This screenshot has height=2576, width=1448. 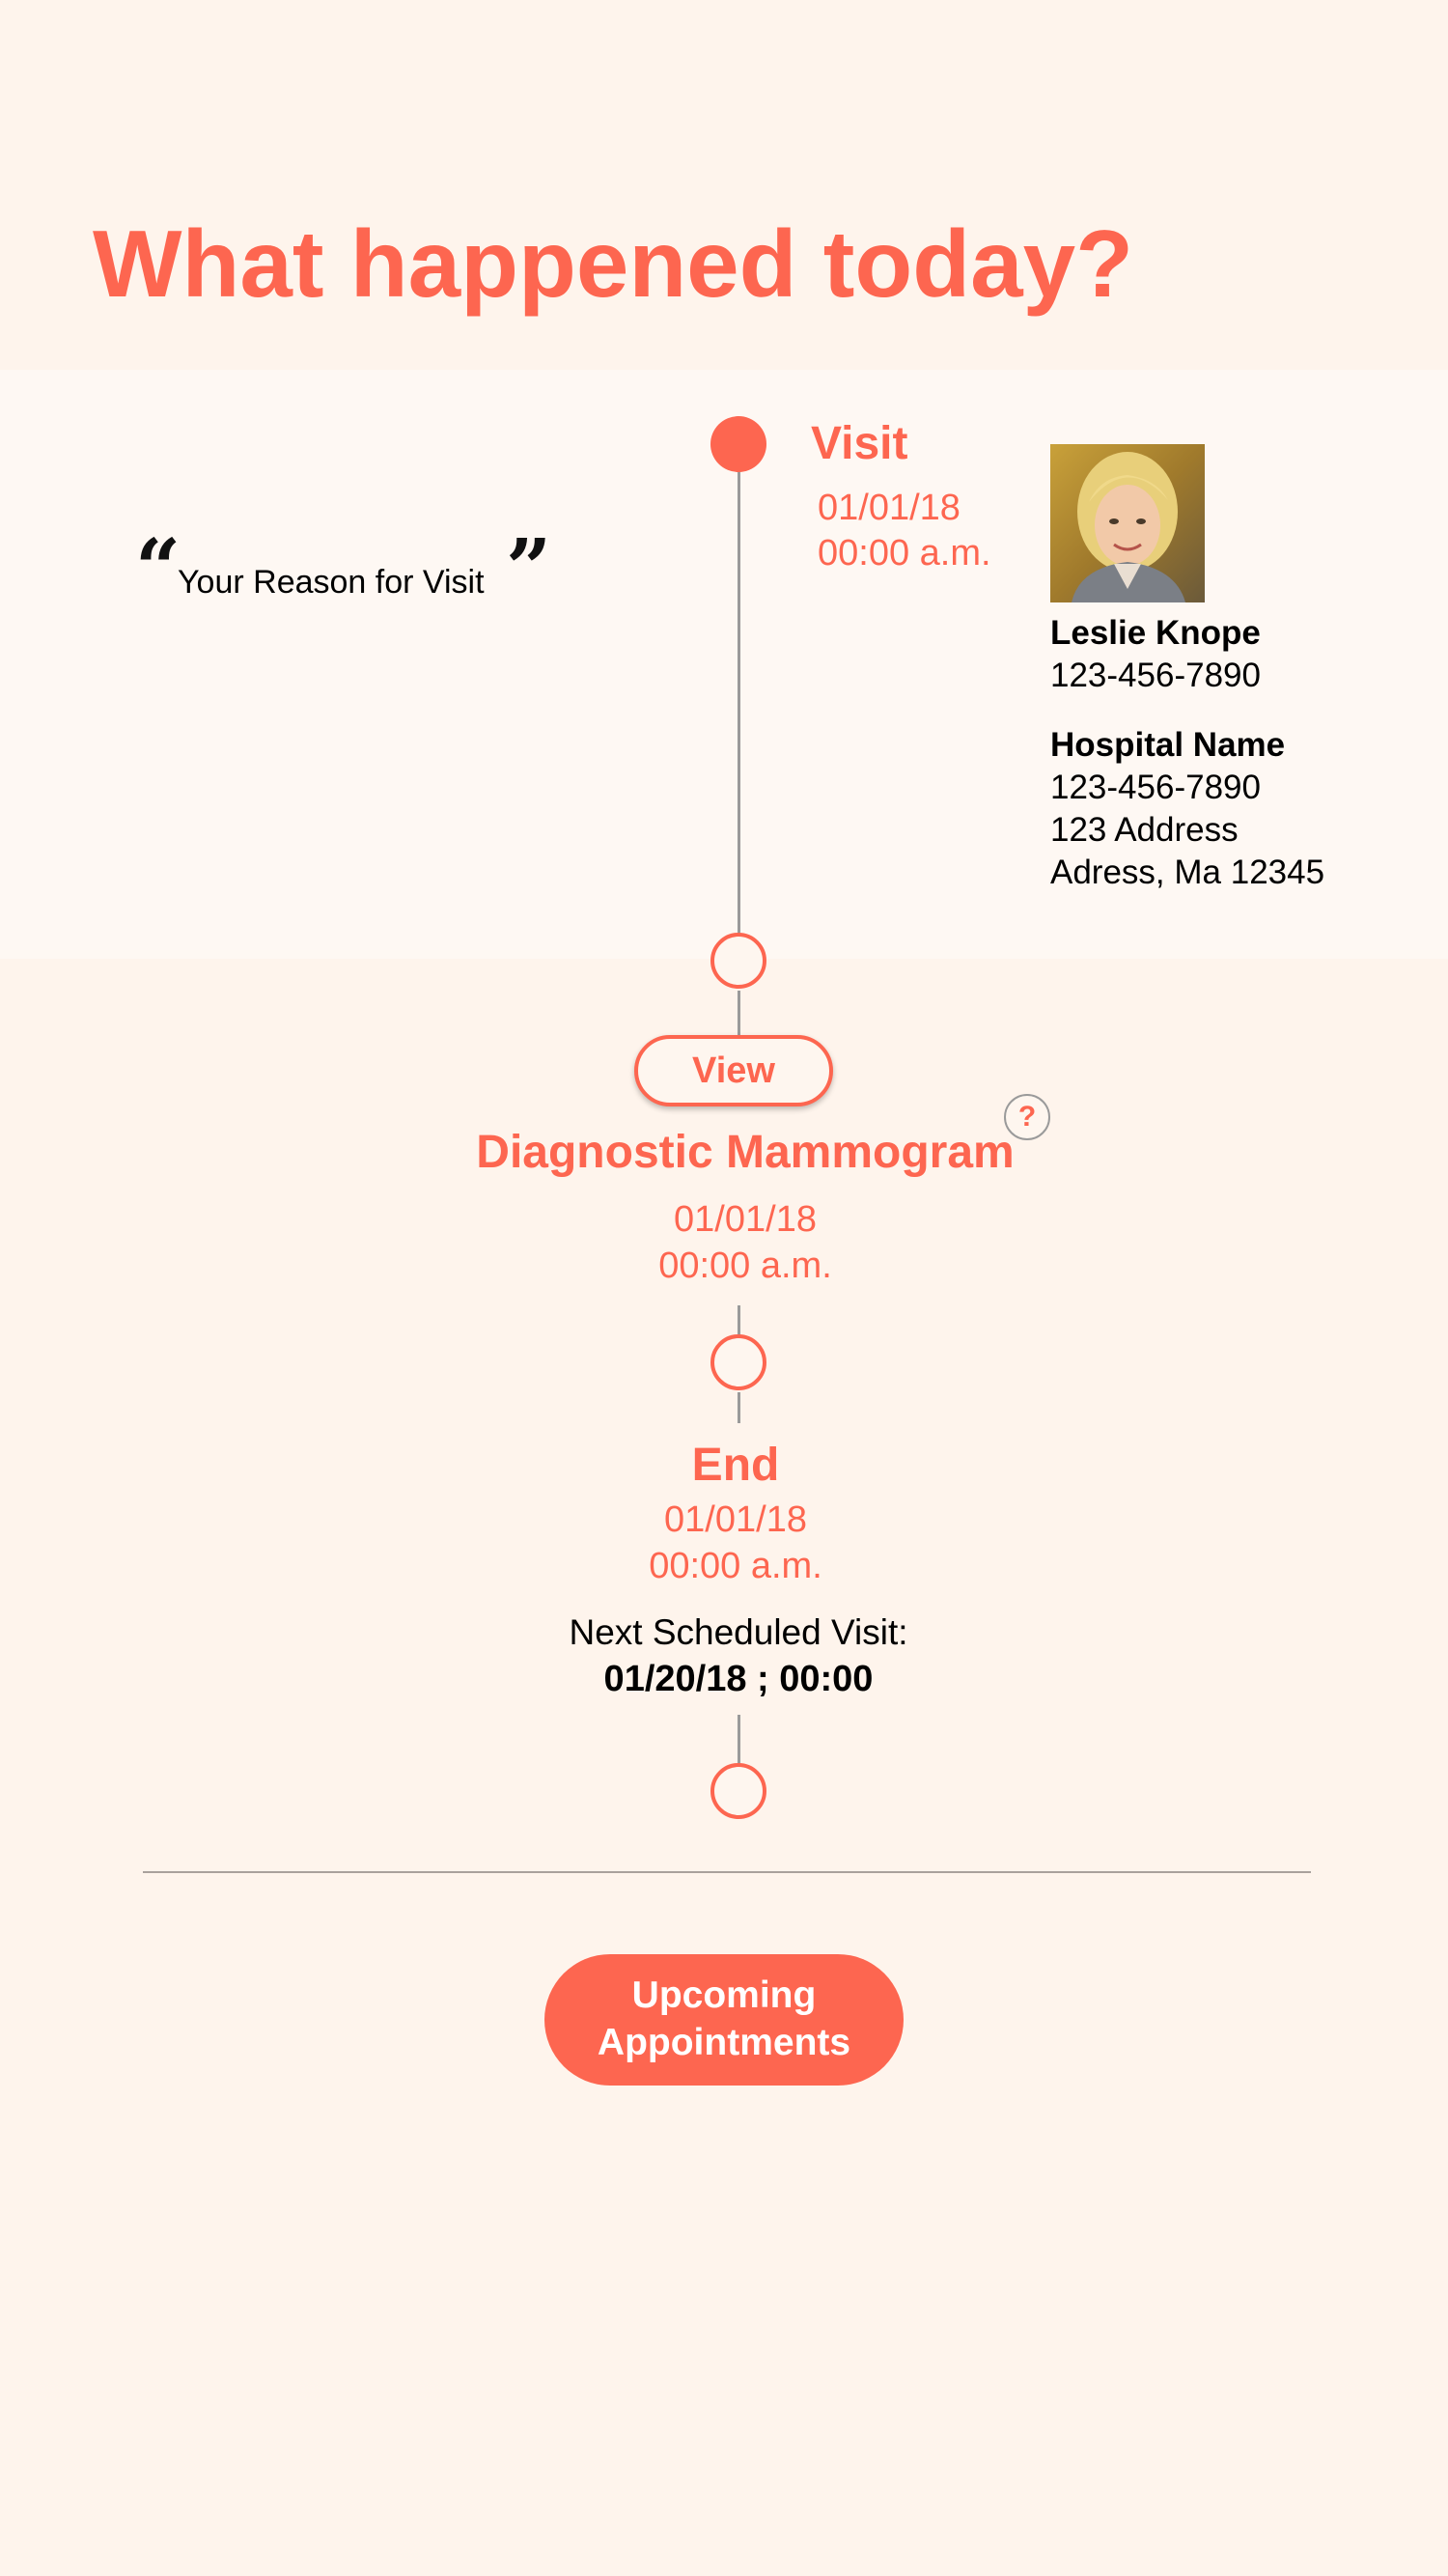 What do you see at coordinates (738, 444) in the screenshot?
I see `timeline-node-visit` at bounding box center [738, 444].